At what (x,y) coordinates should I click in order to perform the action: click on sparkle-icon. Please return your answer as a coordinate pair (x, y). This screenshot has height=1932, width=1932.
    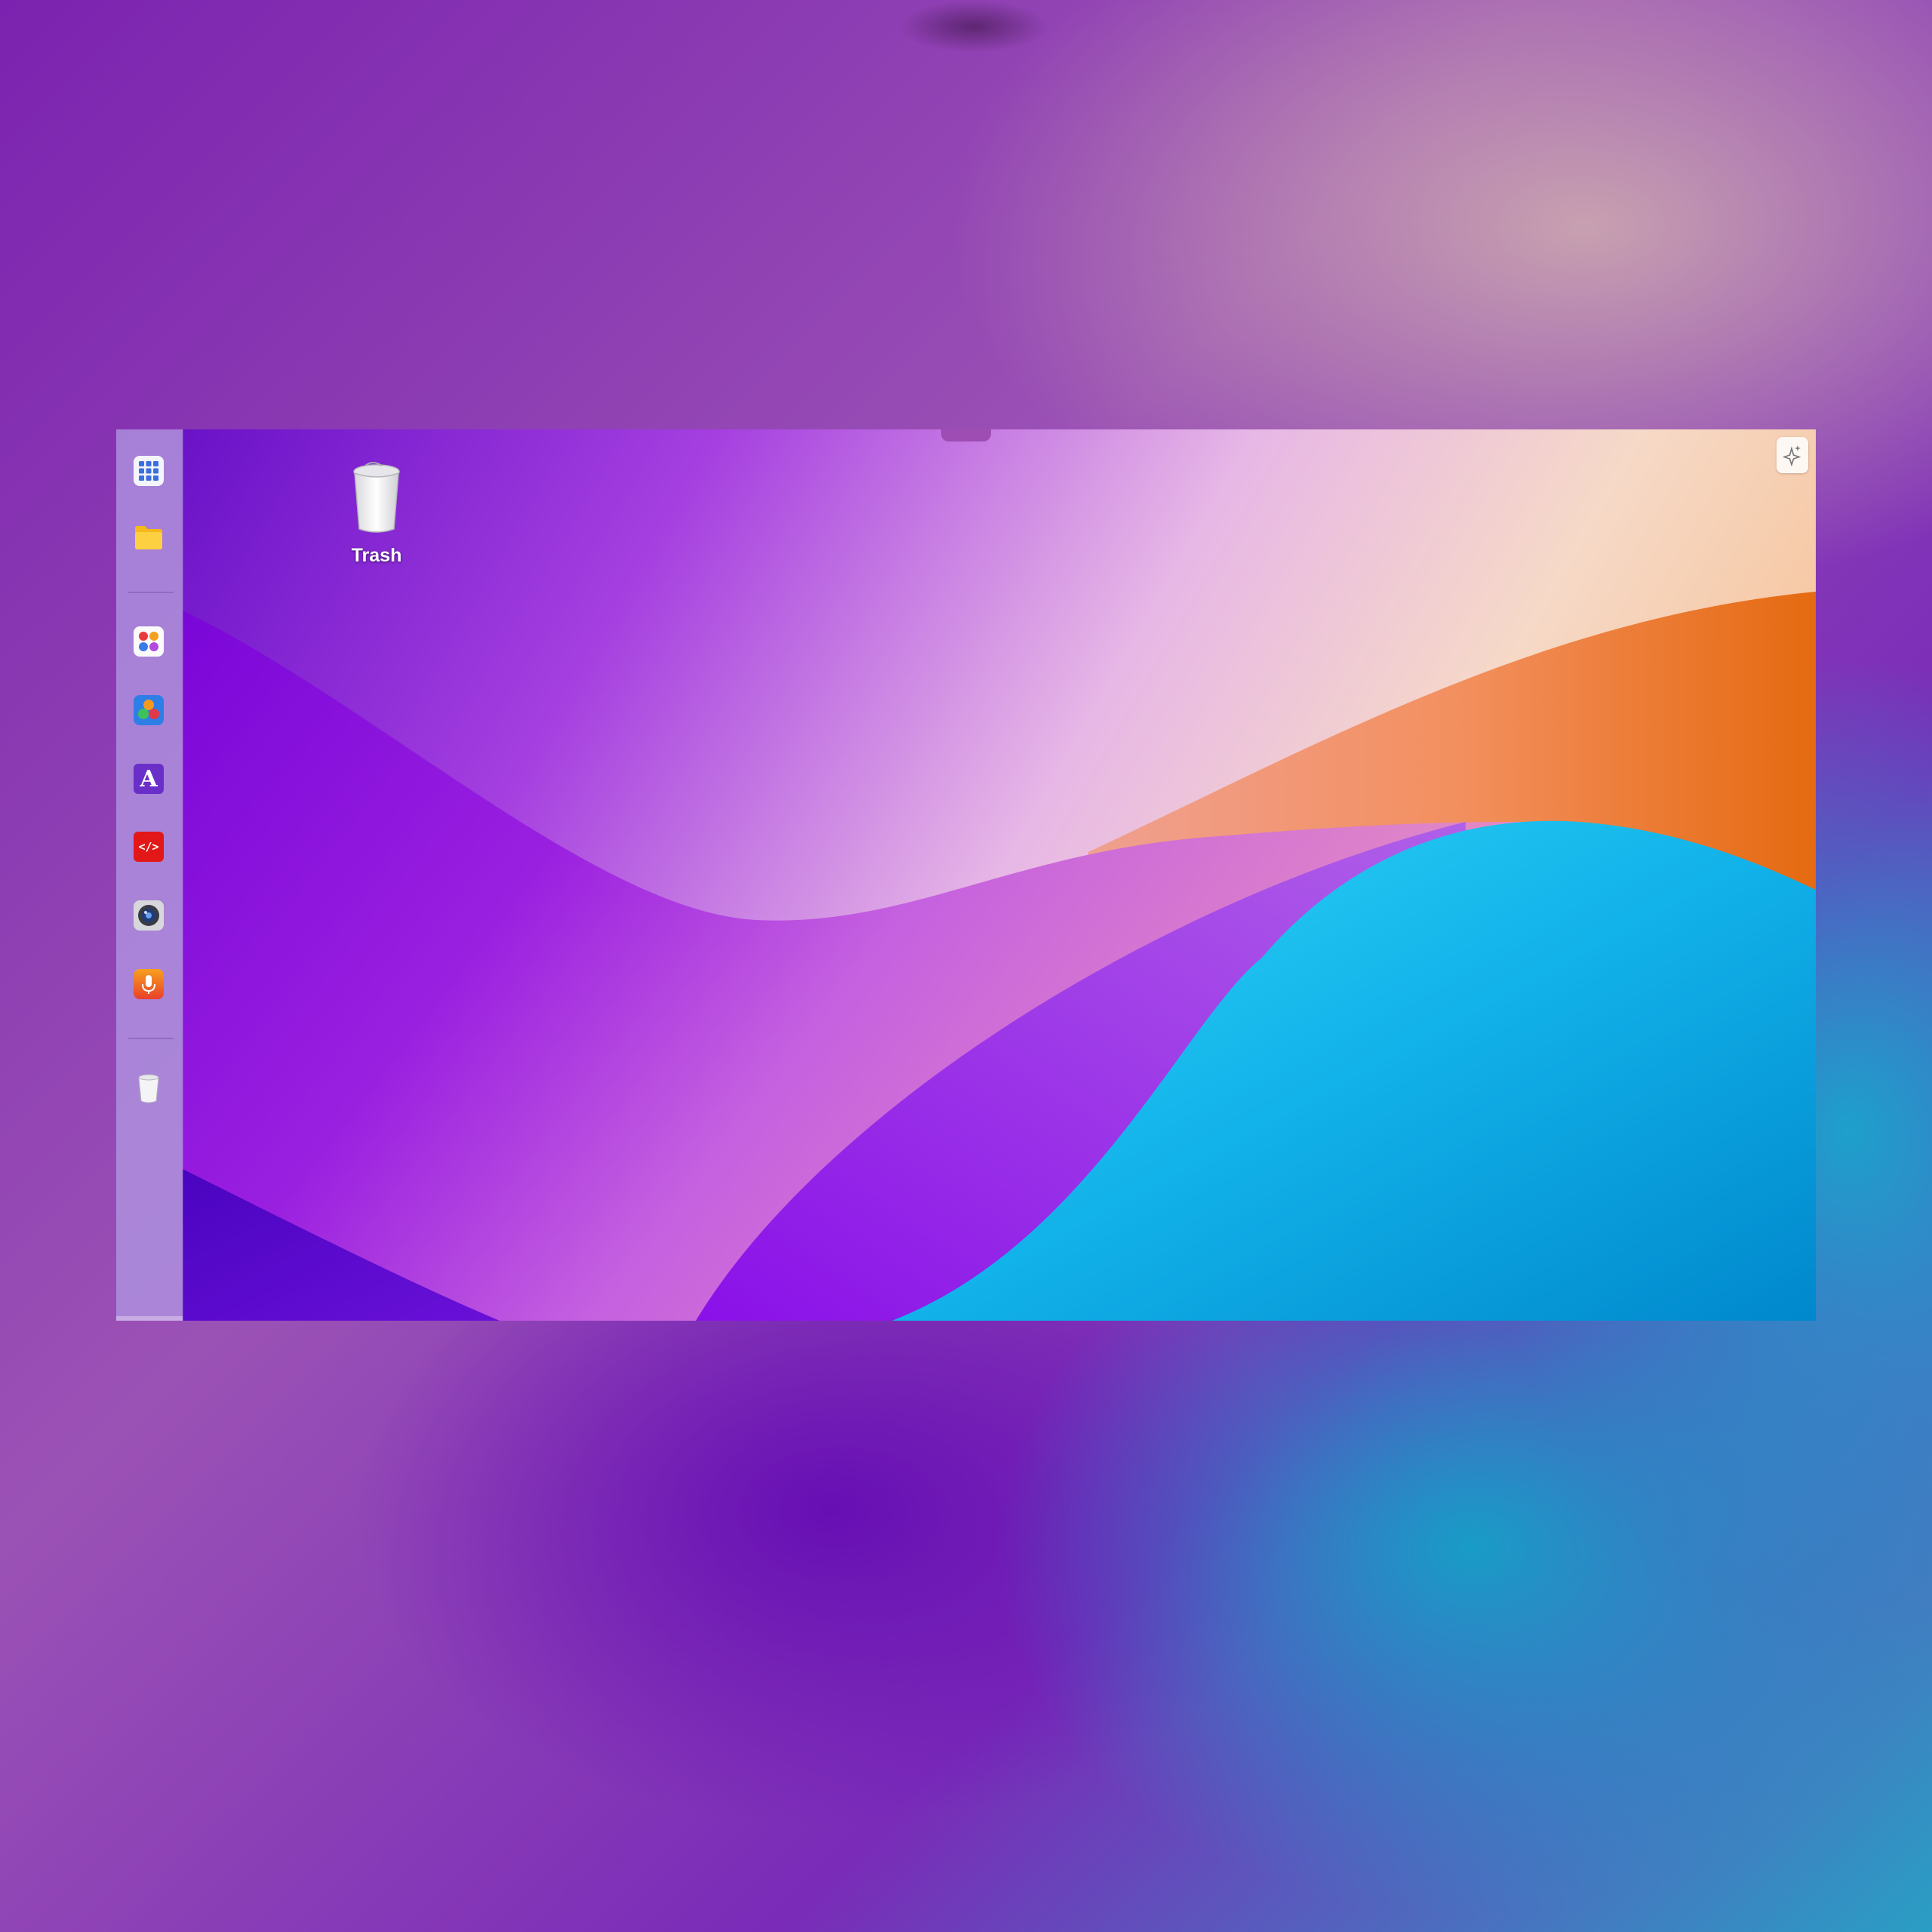
    Looking at the image, I should click on (1792, 455).